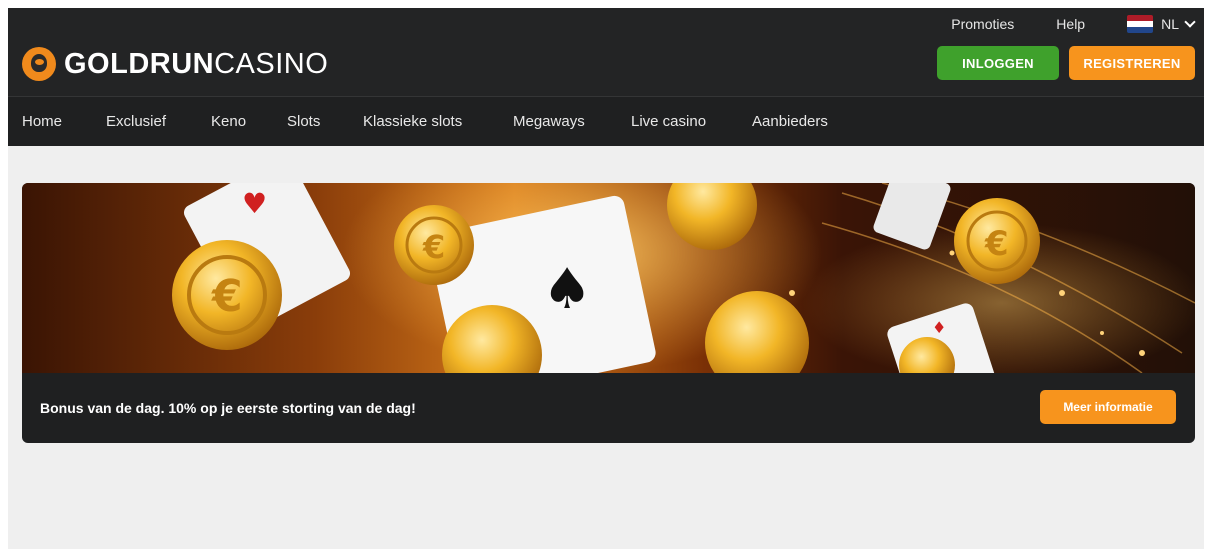  Describe the element at coordinates (39, 64) in the screenshot. I see `goldrun-logo-icon` at that location.